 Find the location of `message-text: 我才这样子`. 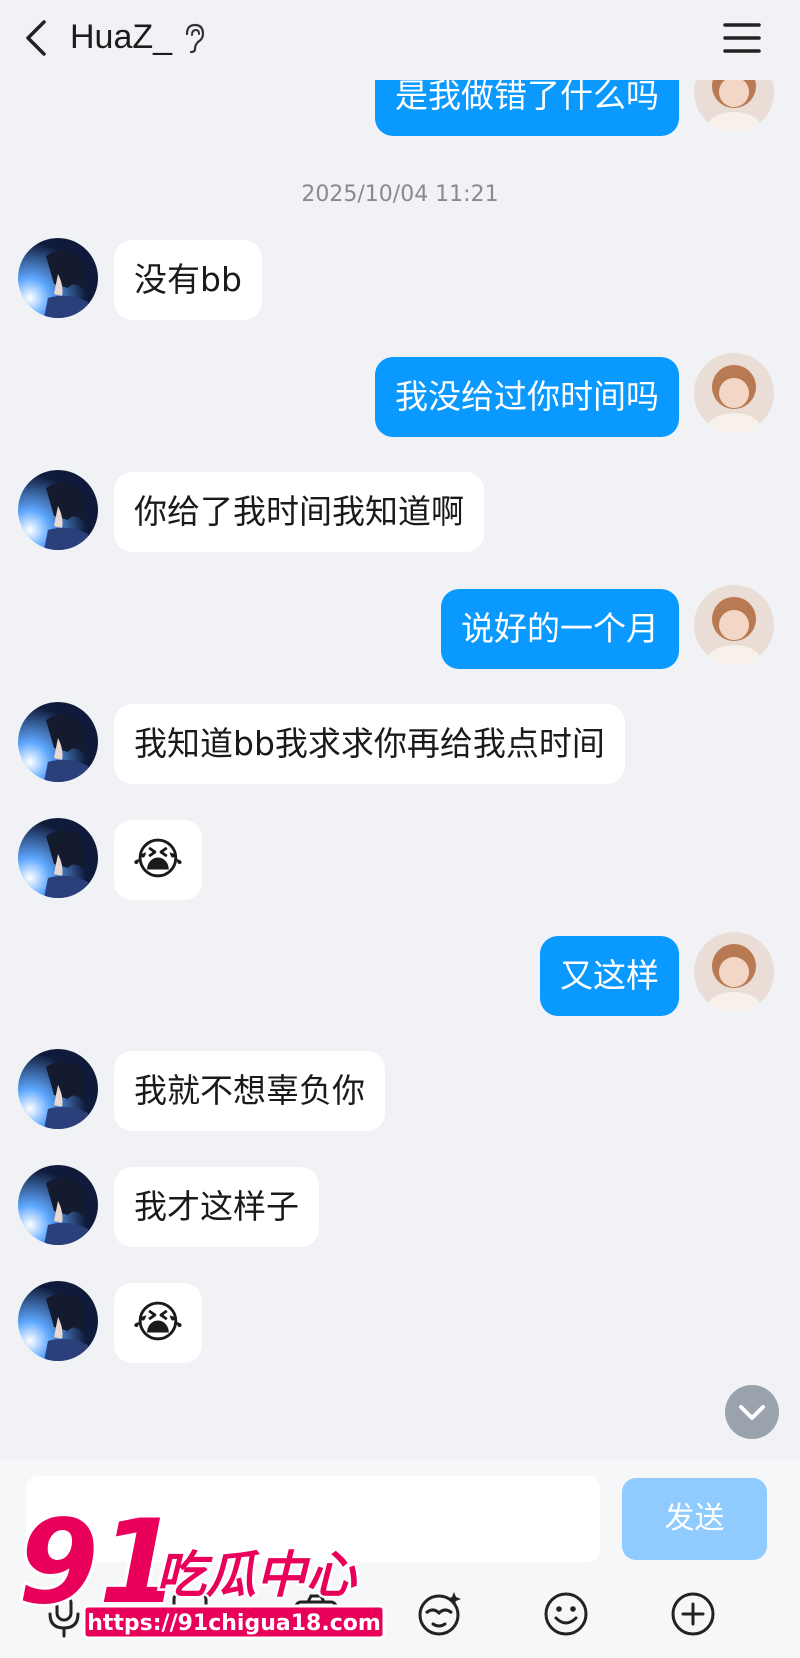

message-text: 我才这样子 is located at coordinates (216, 1206).